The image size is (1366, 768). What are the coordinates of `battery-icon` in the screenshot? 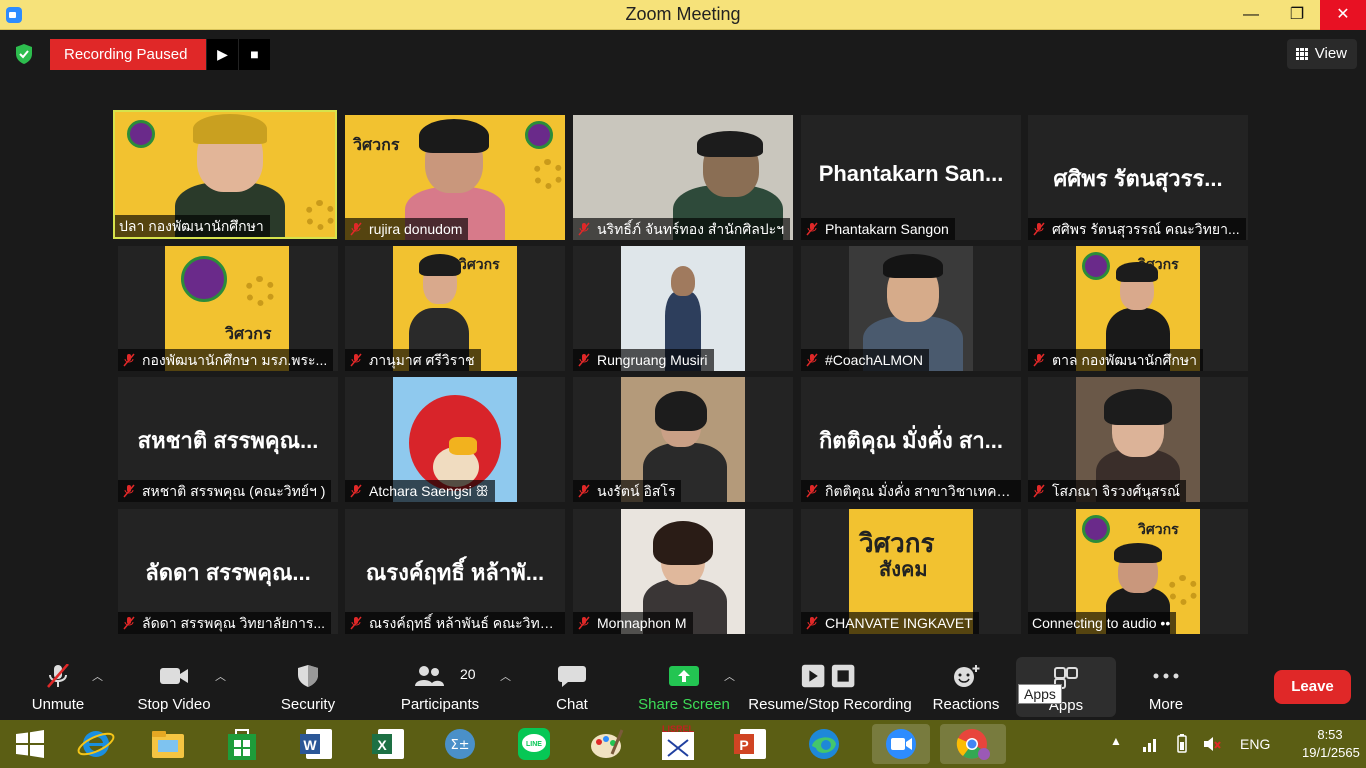 It's located at (1182, 744).